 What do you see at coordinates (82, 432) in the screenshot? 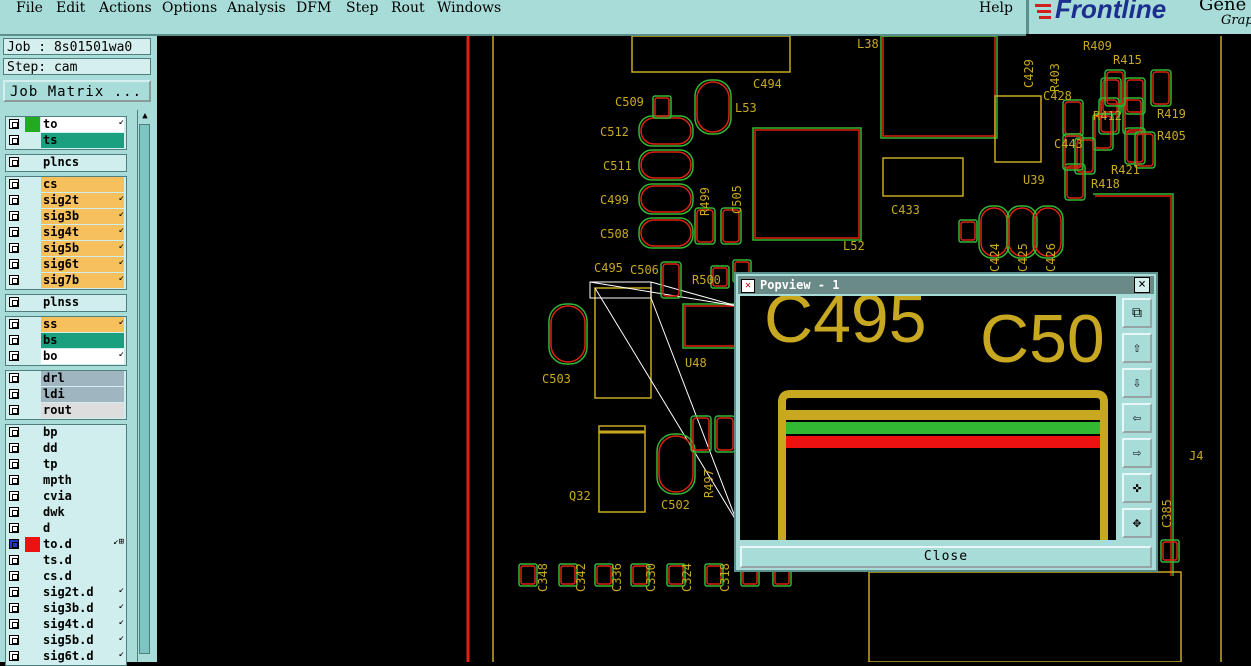
I see `layer-name: bp` at bounding box center [82, 432].